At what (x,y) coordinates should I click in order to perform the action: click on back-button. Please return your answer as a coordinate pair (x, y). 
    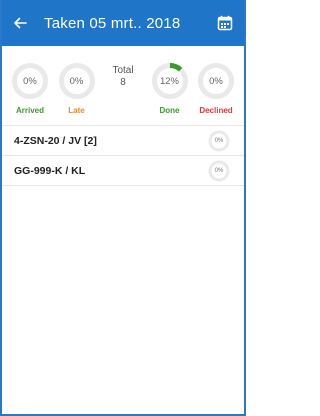
    Looking at the image, I should click on (20, 23).